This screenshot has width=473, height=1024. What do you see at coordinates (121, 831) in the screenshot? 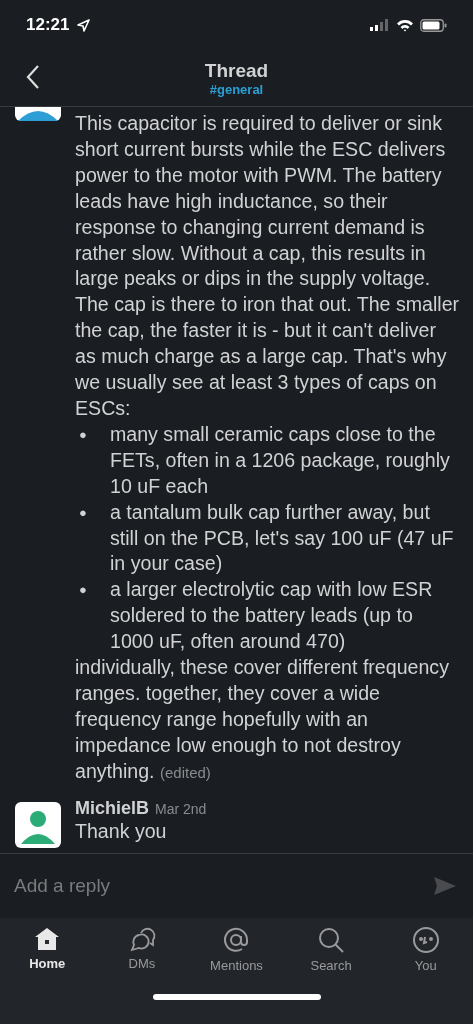
I see `message-text: Thank you` at bounding box center [121, 831].